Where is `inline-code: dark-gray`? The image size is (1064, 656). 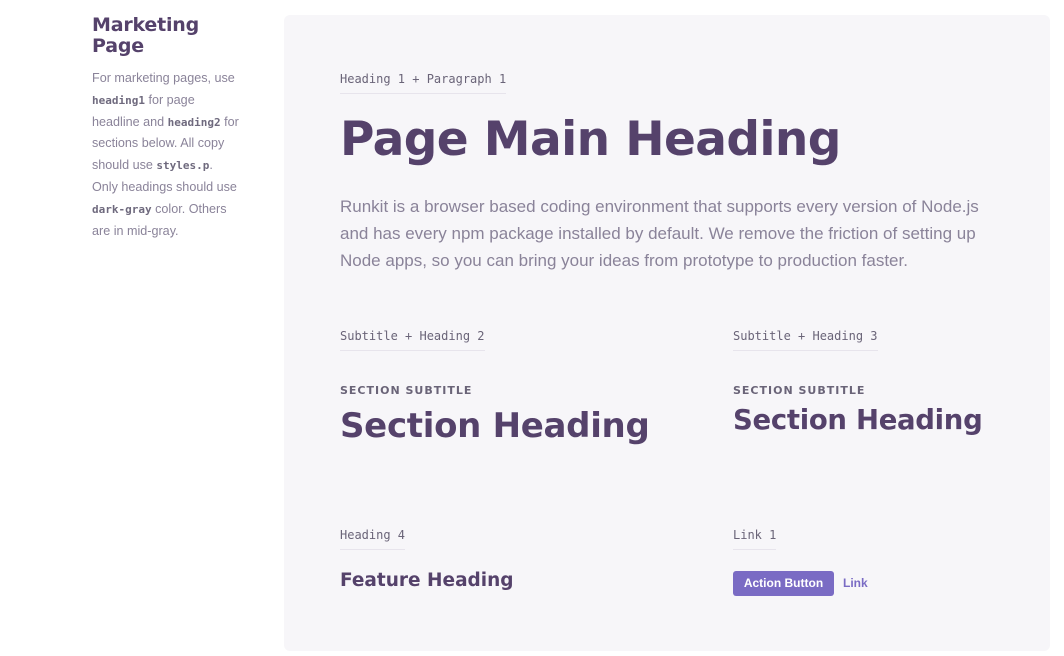
inline-code: dark-gray is located at coordinates (122, 209).